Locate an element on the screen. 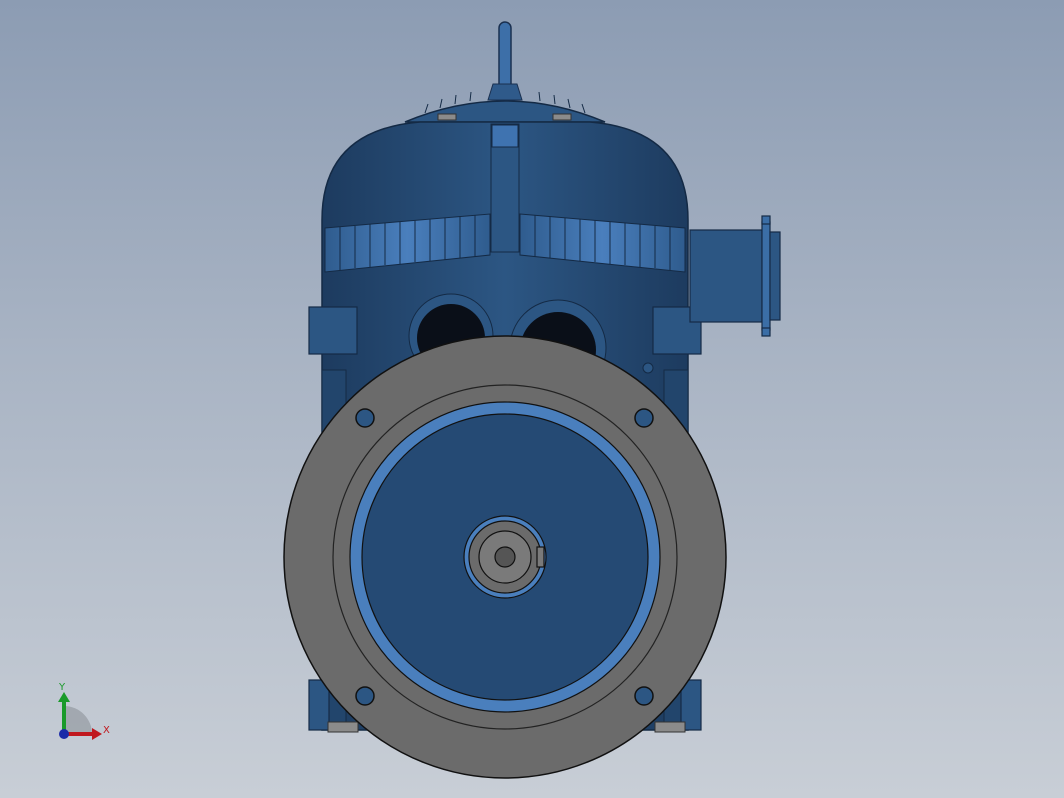  axis-y-label: Y is located at coordinates (62, 687).